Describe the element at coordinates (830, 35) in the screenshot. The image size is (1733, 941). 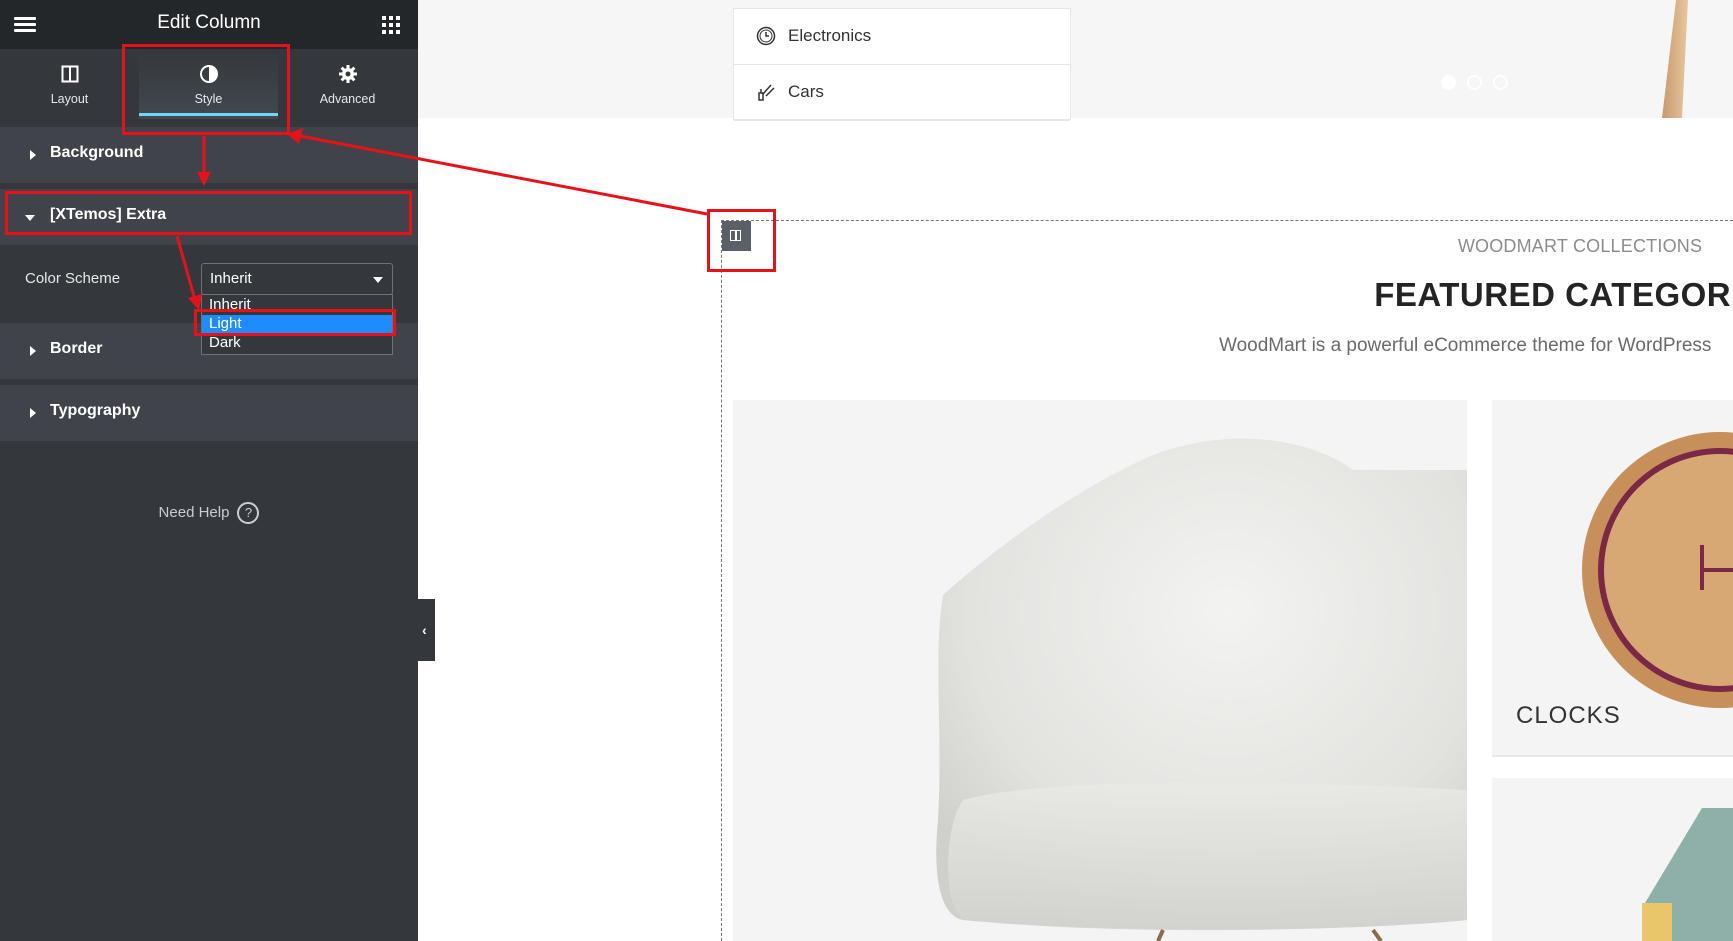
I see `category-label: Electronics` at that location.